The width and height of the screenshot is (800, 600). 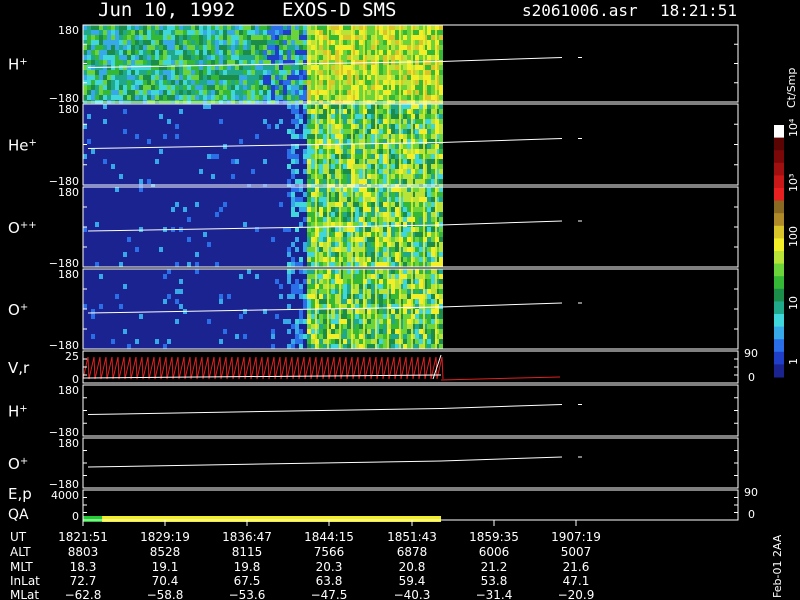 What do you see at coordinates (494, 567) in the screenshot?
I see `axis-value-mlt: 21.2` at bounding box center [494, 567].